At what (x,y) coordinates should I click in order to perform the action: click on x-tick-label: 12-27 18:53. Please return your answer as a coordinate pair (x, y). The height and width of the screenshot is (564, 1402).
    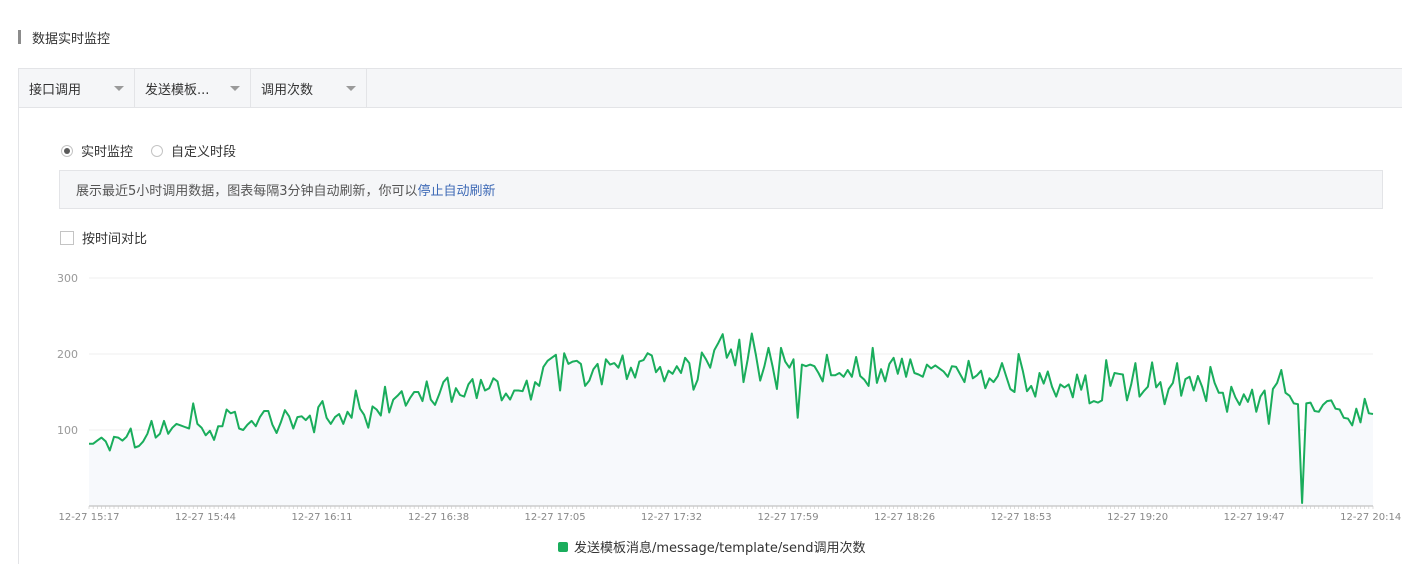
    Looking at the image, I should click on (1021, 517).